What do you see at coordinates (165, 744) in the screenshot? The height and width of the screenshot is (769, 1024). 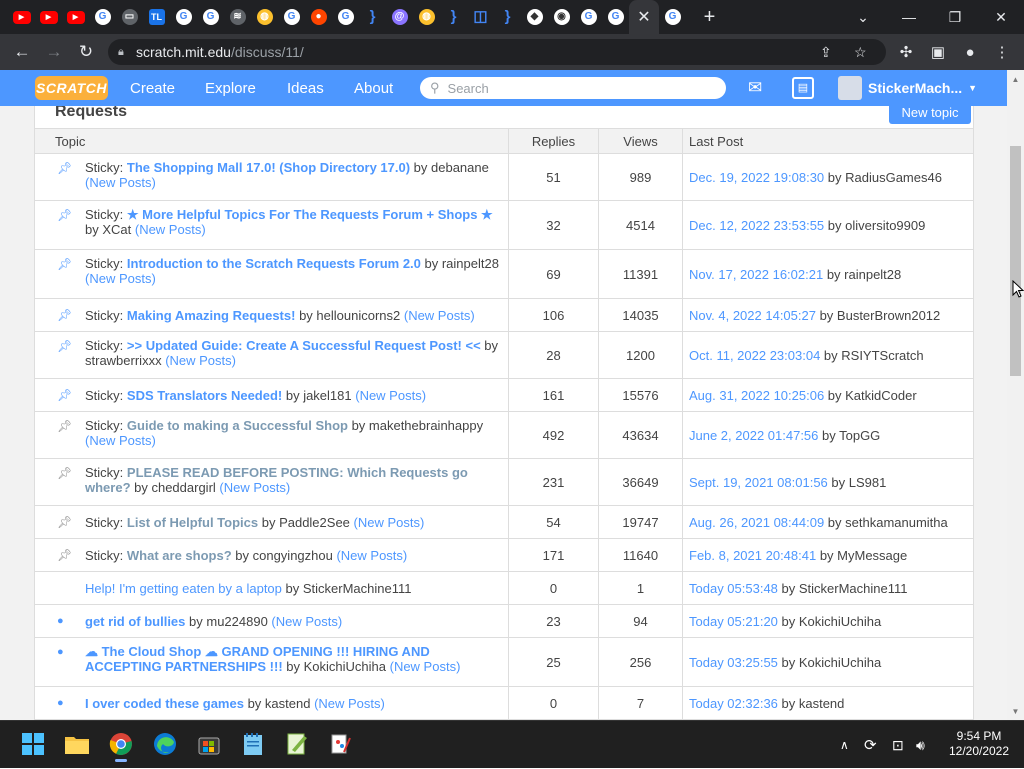 I see `edge-icon` at bounding box center [165, 744].